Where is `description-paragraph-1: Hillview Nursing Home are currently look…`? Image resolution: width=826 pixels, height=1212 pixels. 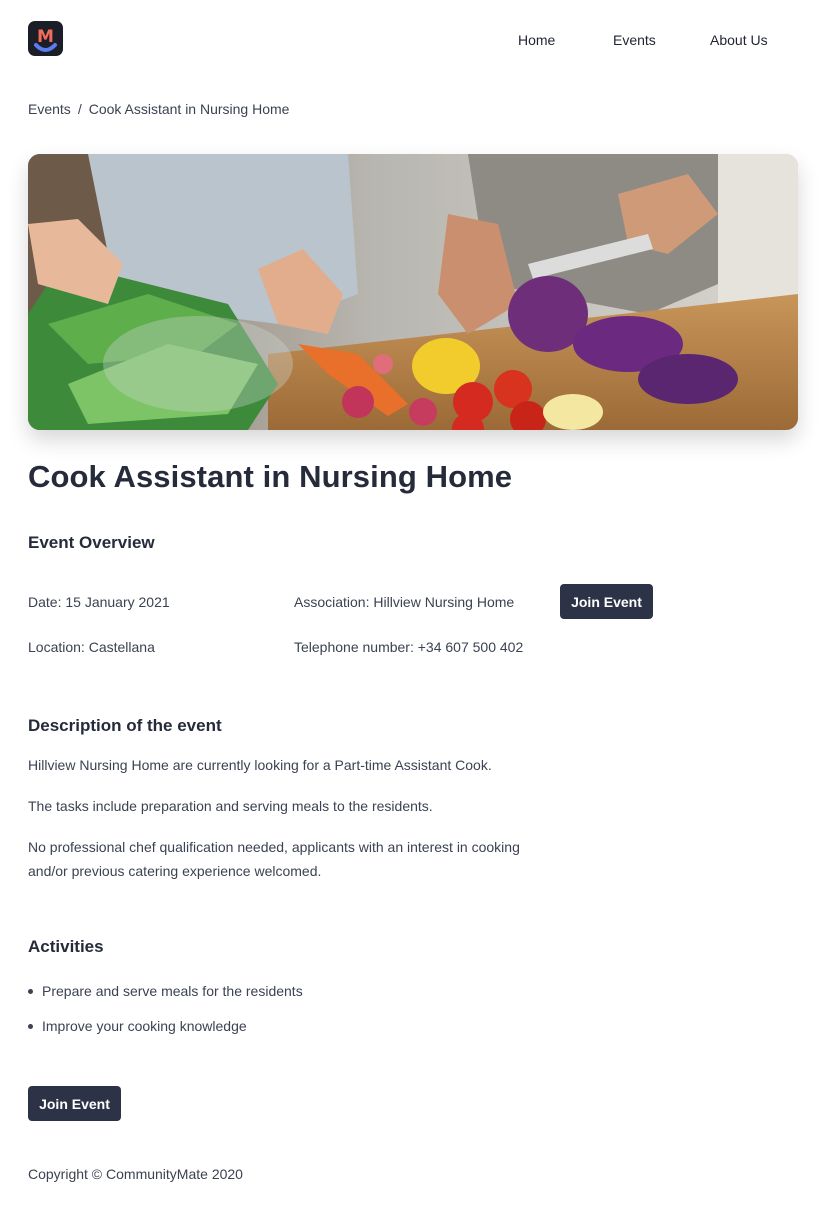
description-paragraph-1: Hillview Nursing Home are currently look… is located at coordinates (260, 765).